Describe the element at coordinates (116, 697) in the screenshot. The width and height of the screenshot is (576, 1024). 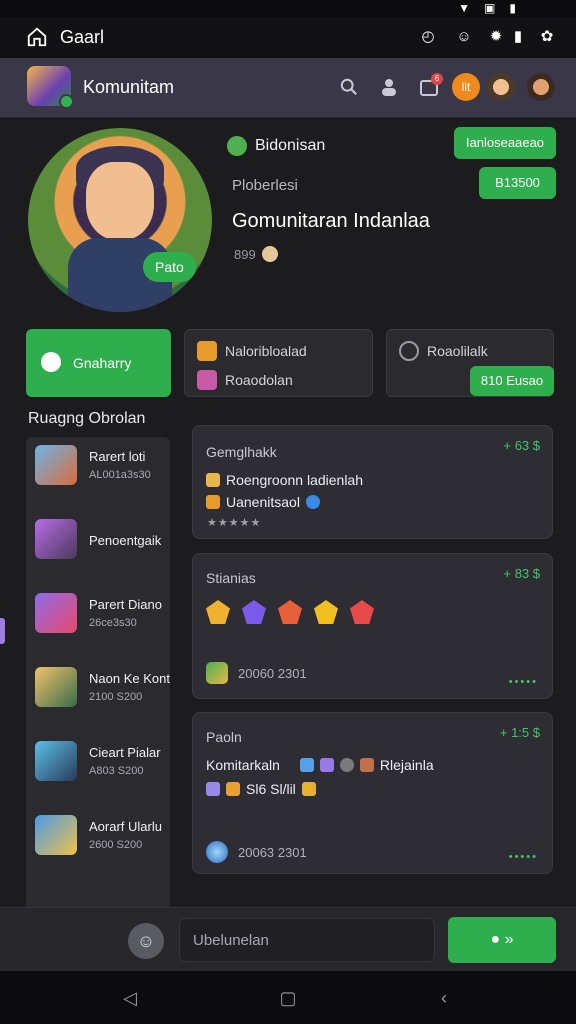
I see `chat-sub: 2100 S200` at that location.